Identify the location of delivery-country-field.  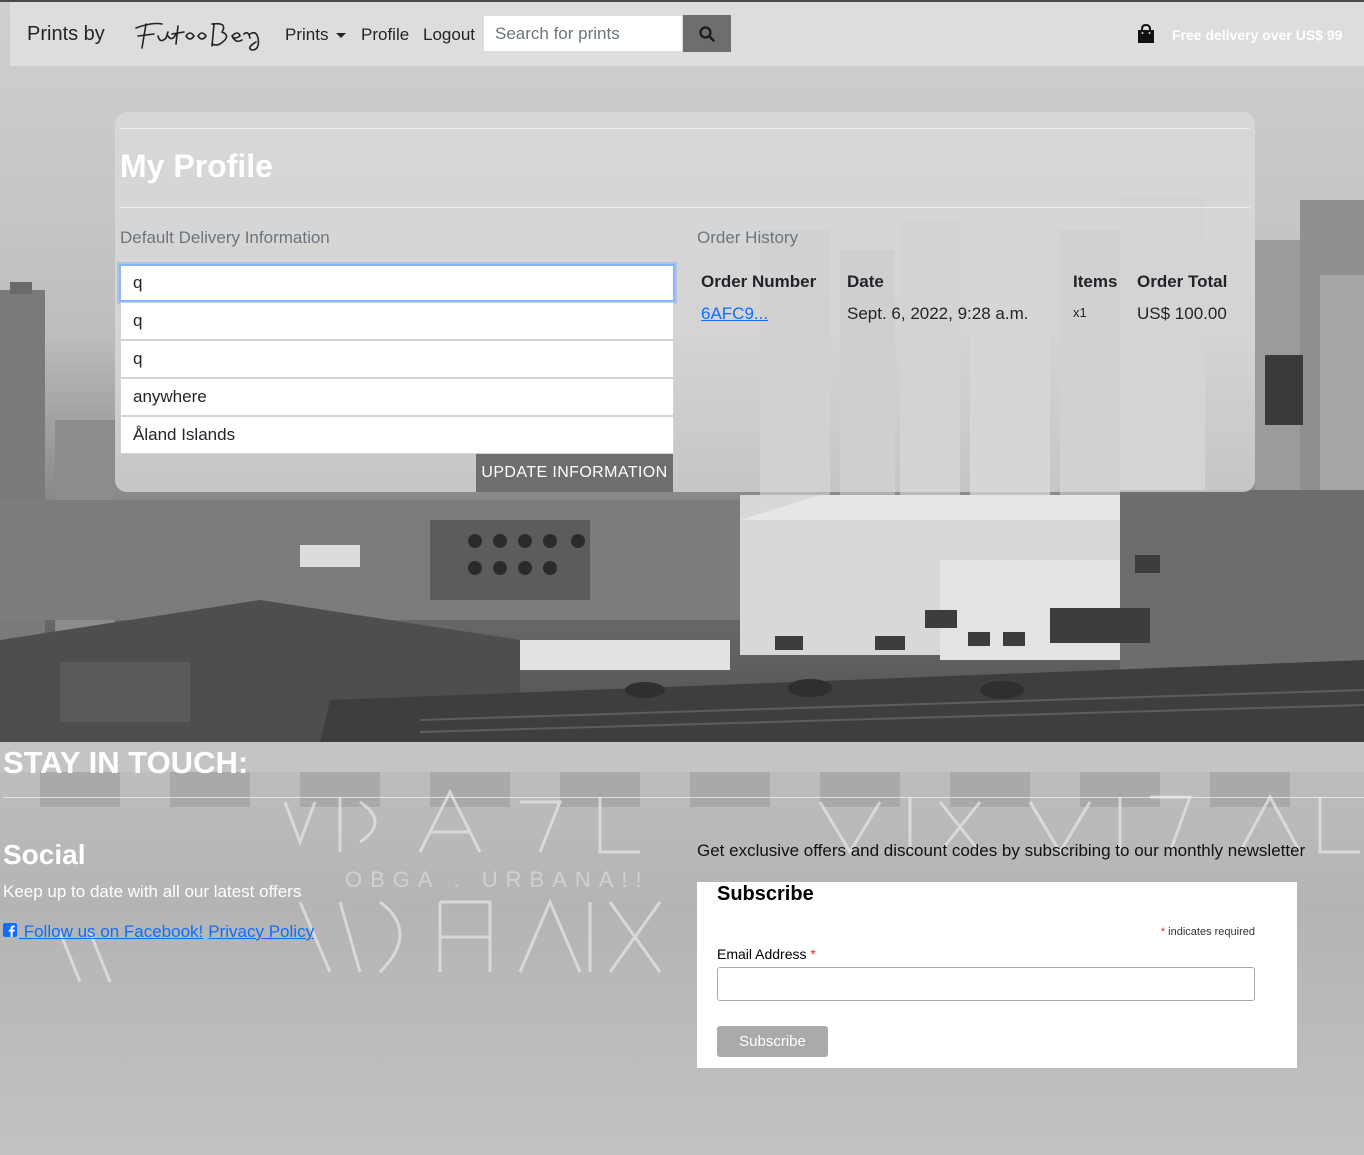
(397, 435).